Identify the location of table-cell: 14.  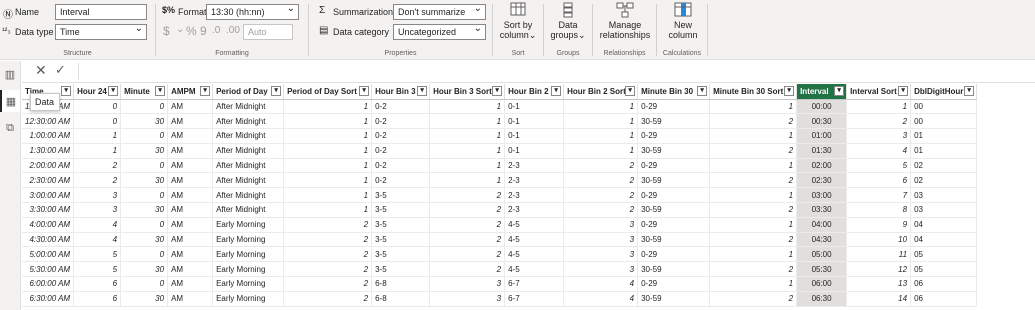
(879, 299).